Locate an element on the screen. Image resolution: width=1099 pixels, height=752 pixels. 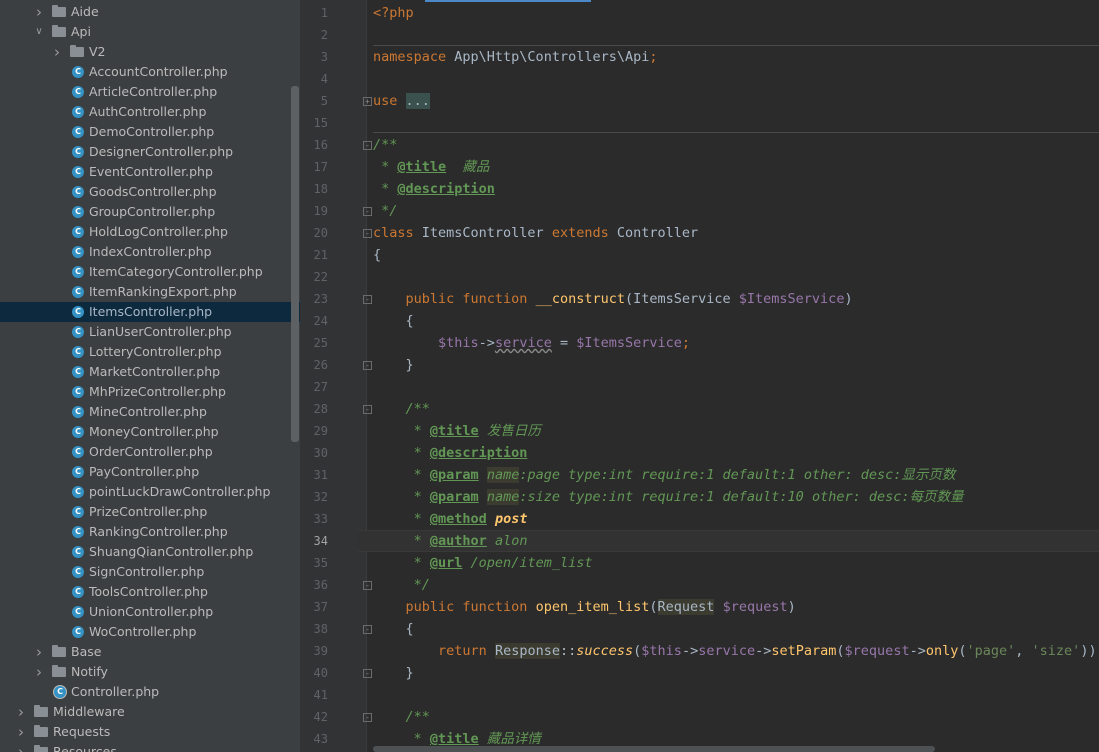
tree-file: C MineController.php is located at coordinates (150, 412).